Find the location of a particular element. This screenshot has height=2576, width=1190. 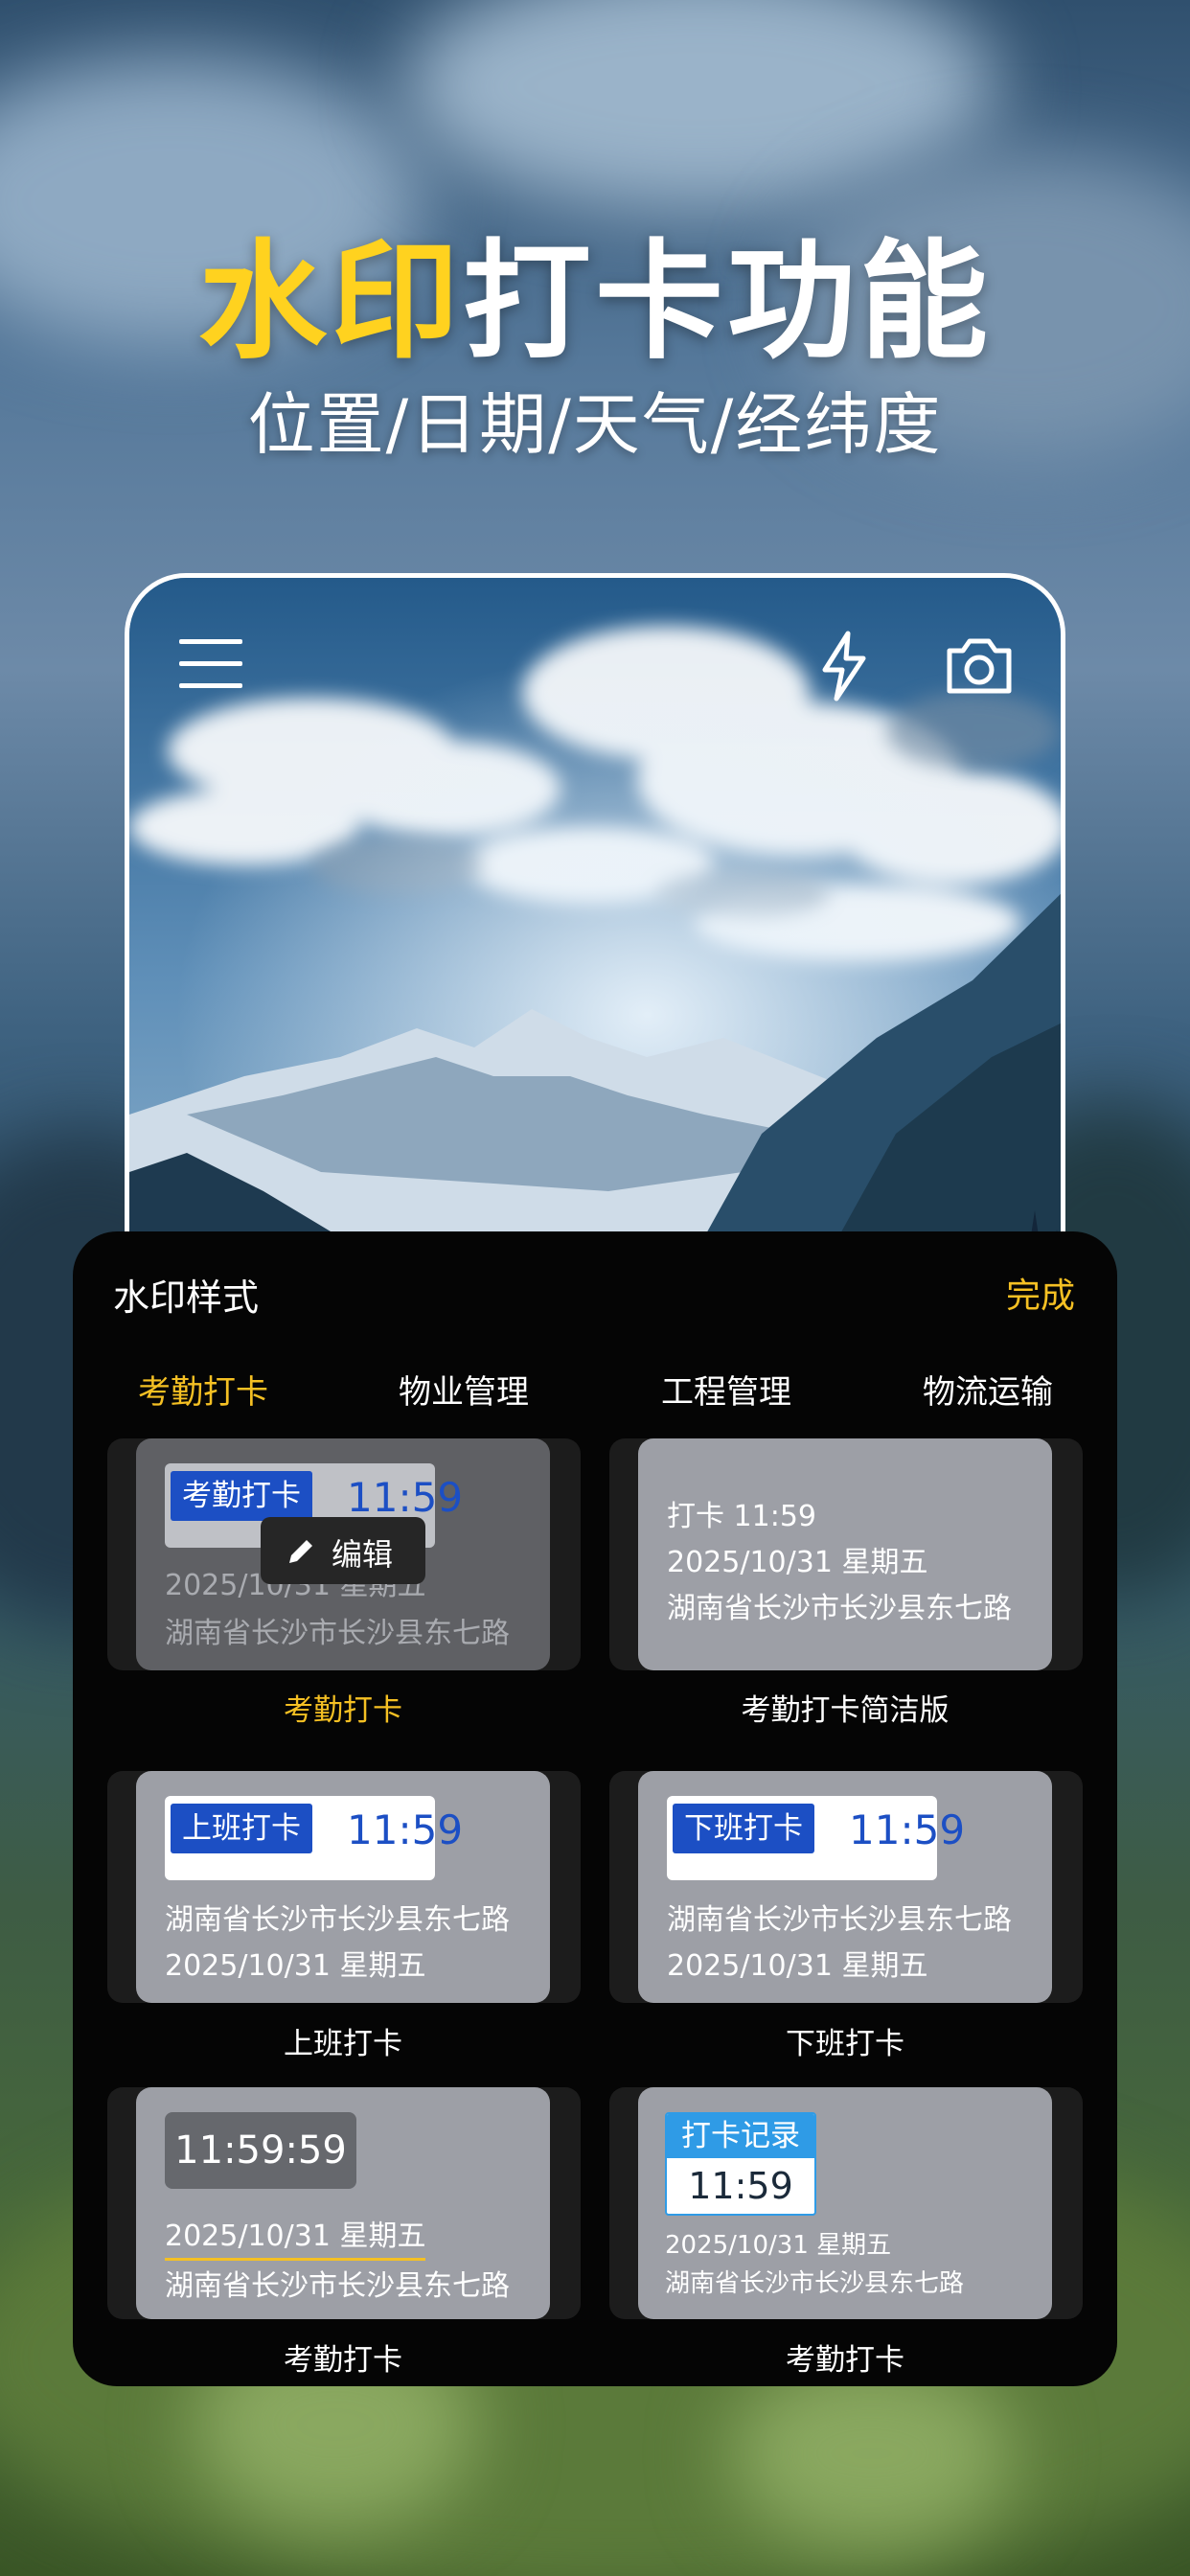

template-time-line: 打卡 11:59 is located at coordinates (742, 1516).